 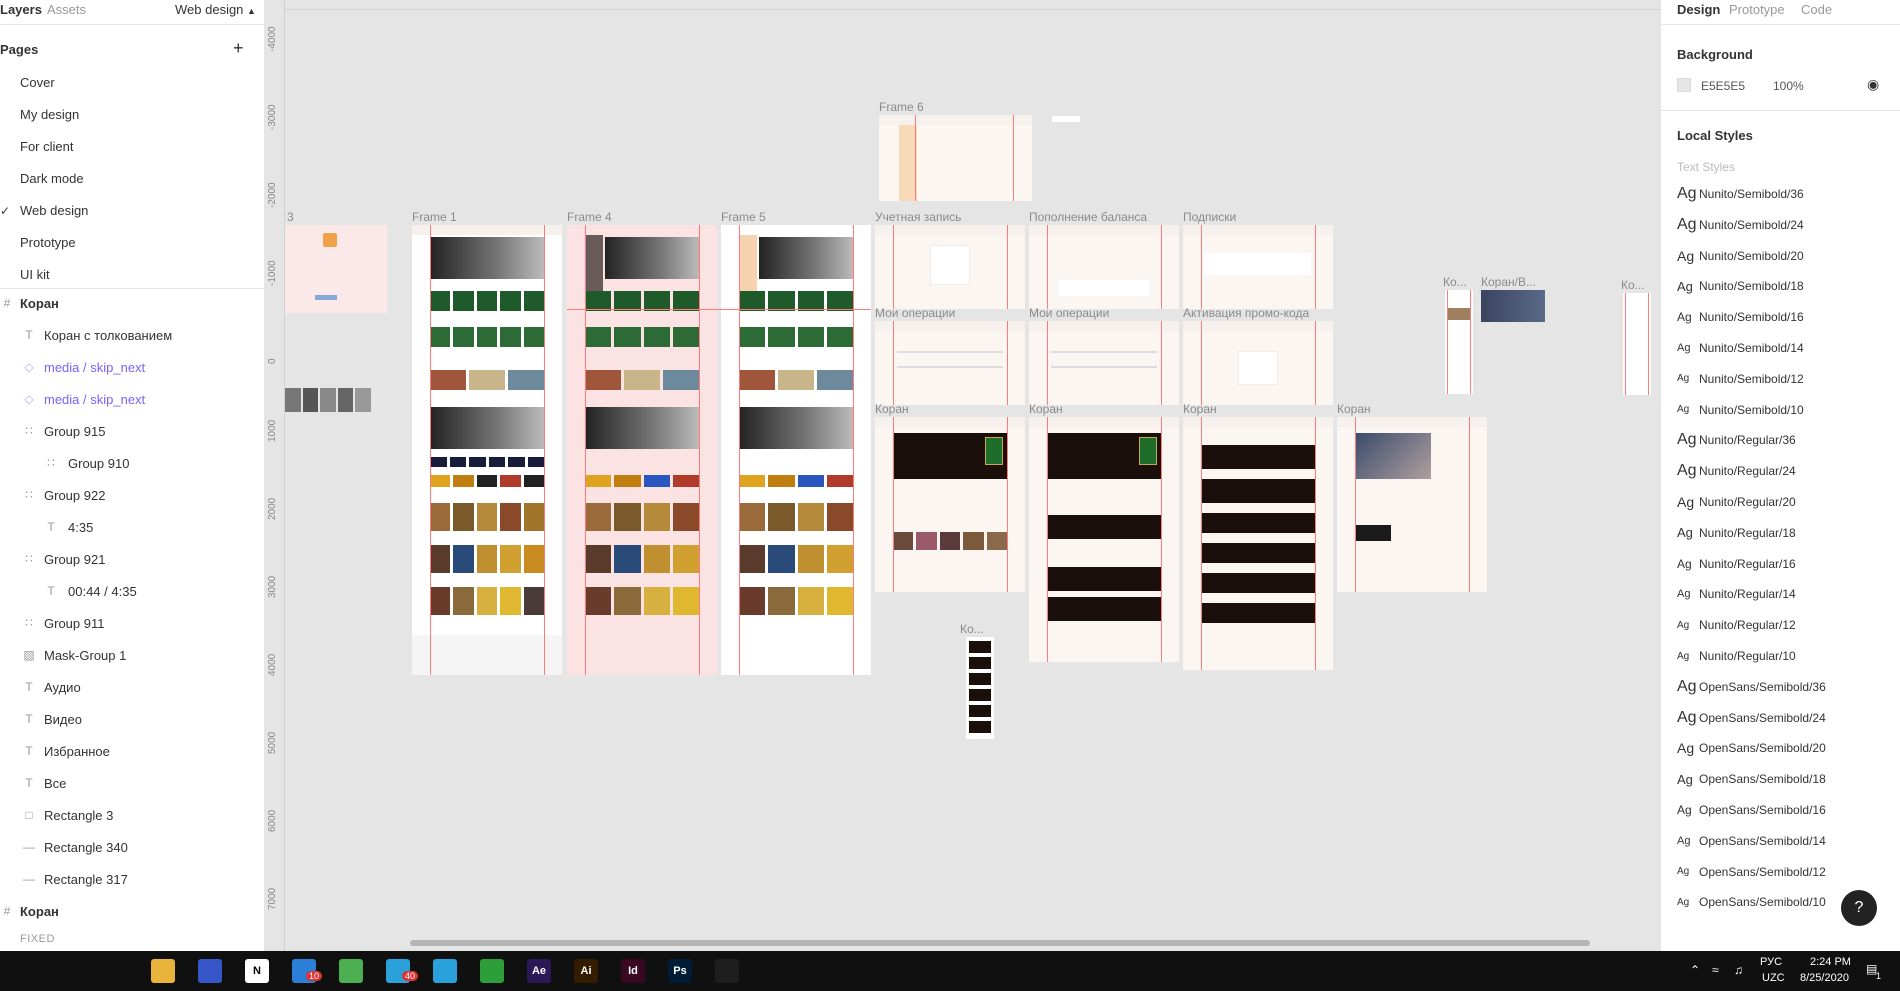 What do you see at coordinates (1788, 86) in the screenshot?
I see `background-opacity: 100%` at bounding box center [1788, 86].